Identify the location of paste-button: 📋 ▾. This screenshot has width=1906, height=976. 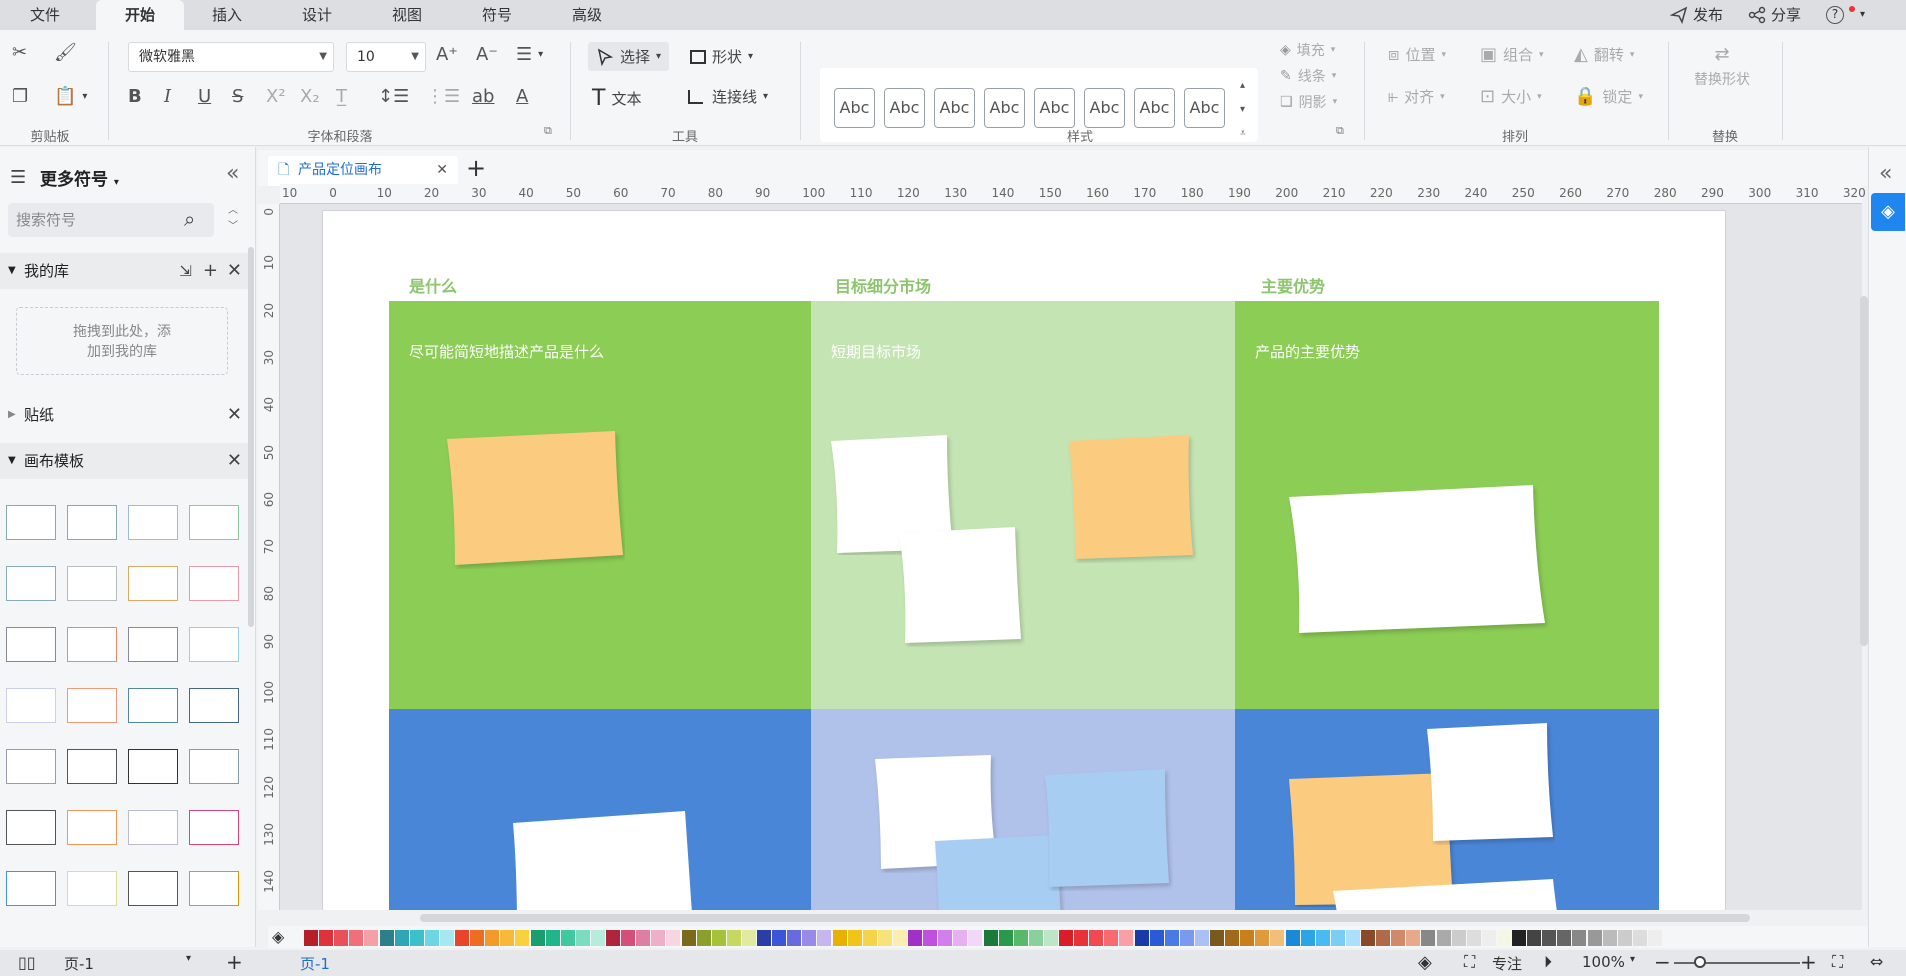
(70, 96).